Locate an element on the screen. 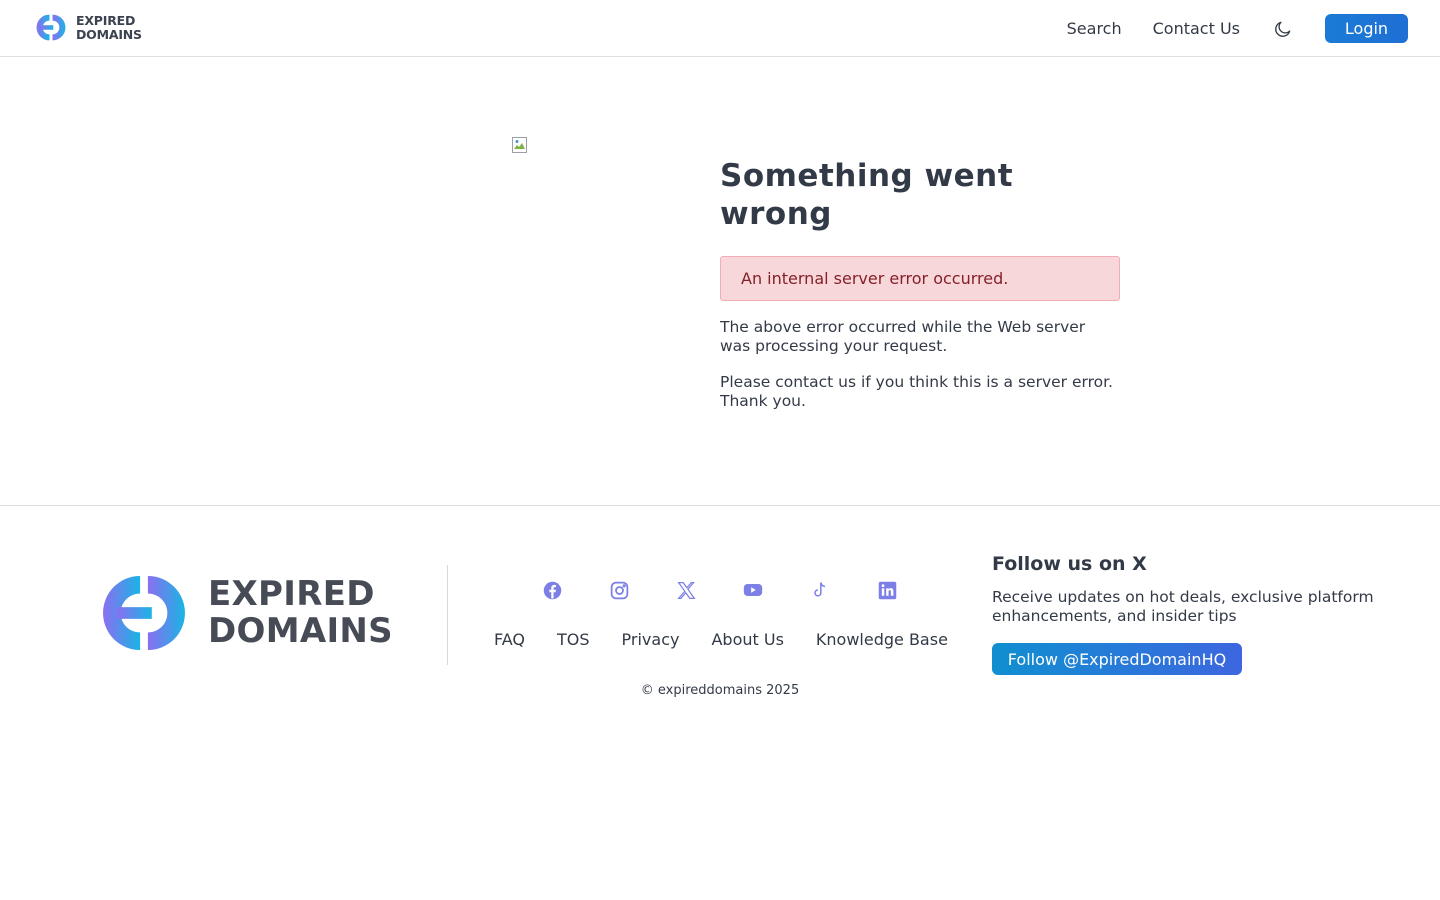 This screenshot has height=900, width=1440. follow-x-button: Follow @ExpiredDomainHQ is located at coordinates (1117, 659).